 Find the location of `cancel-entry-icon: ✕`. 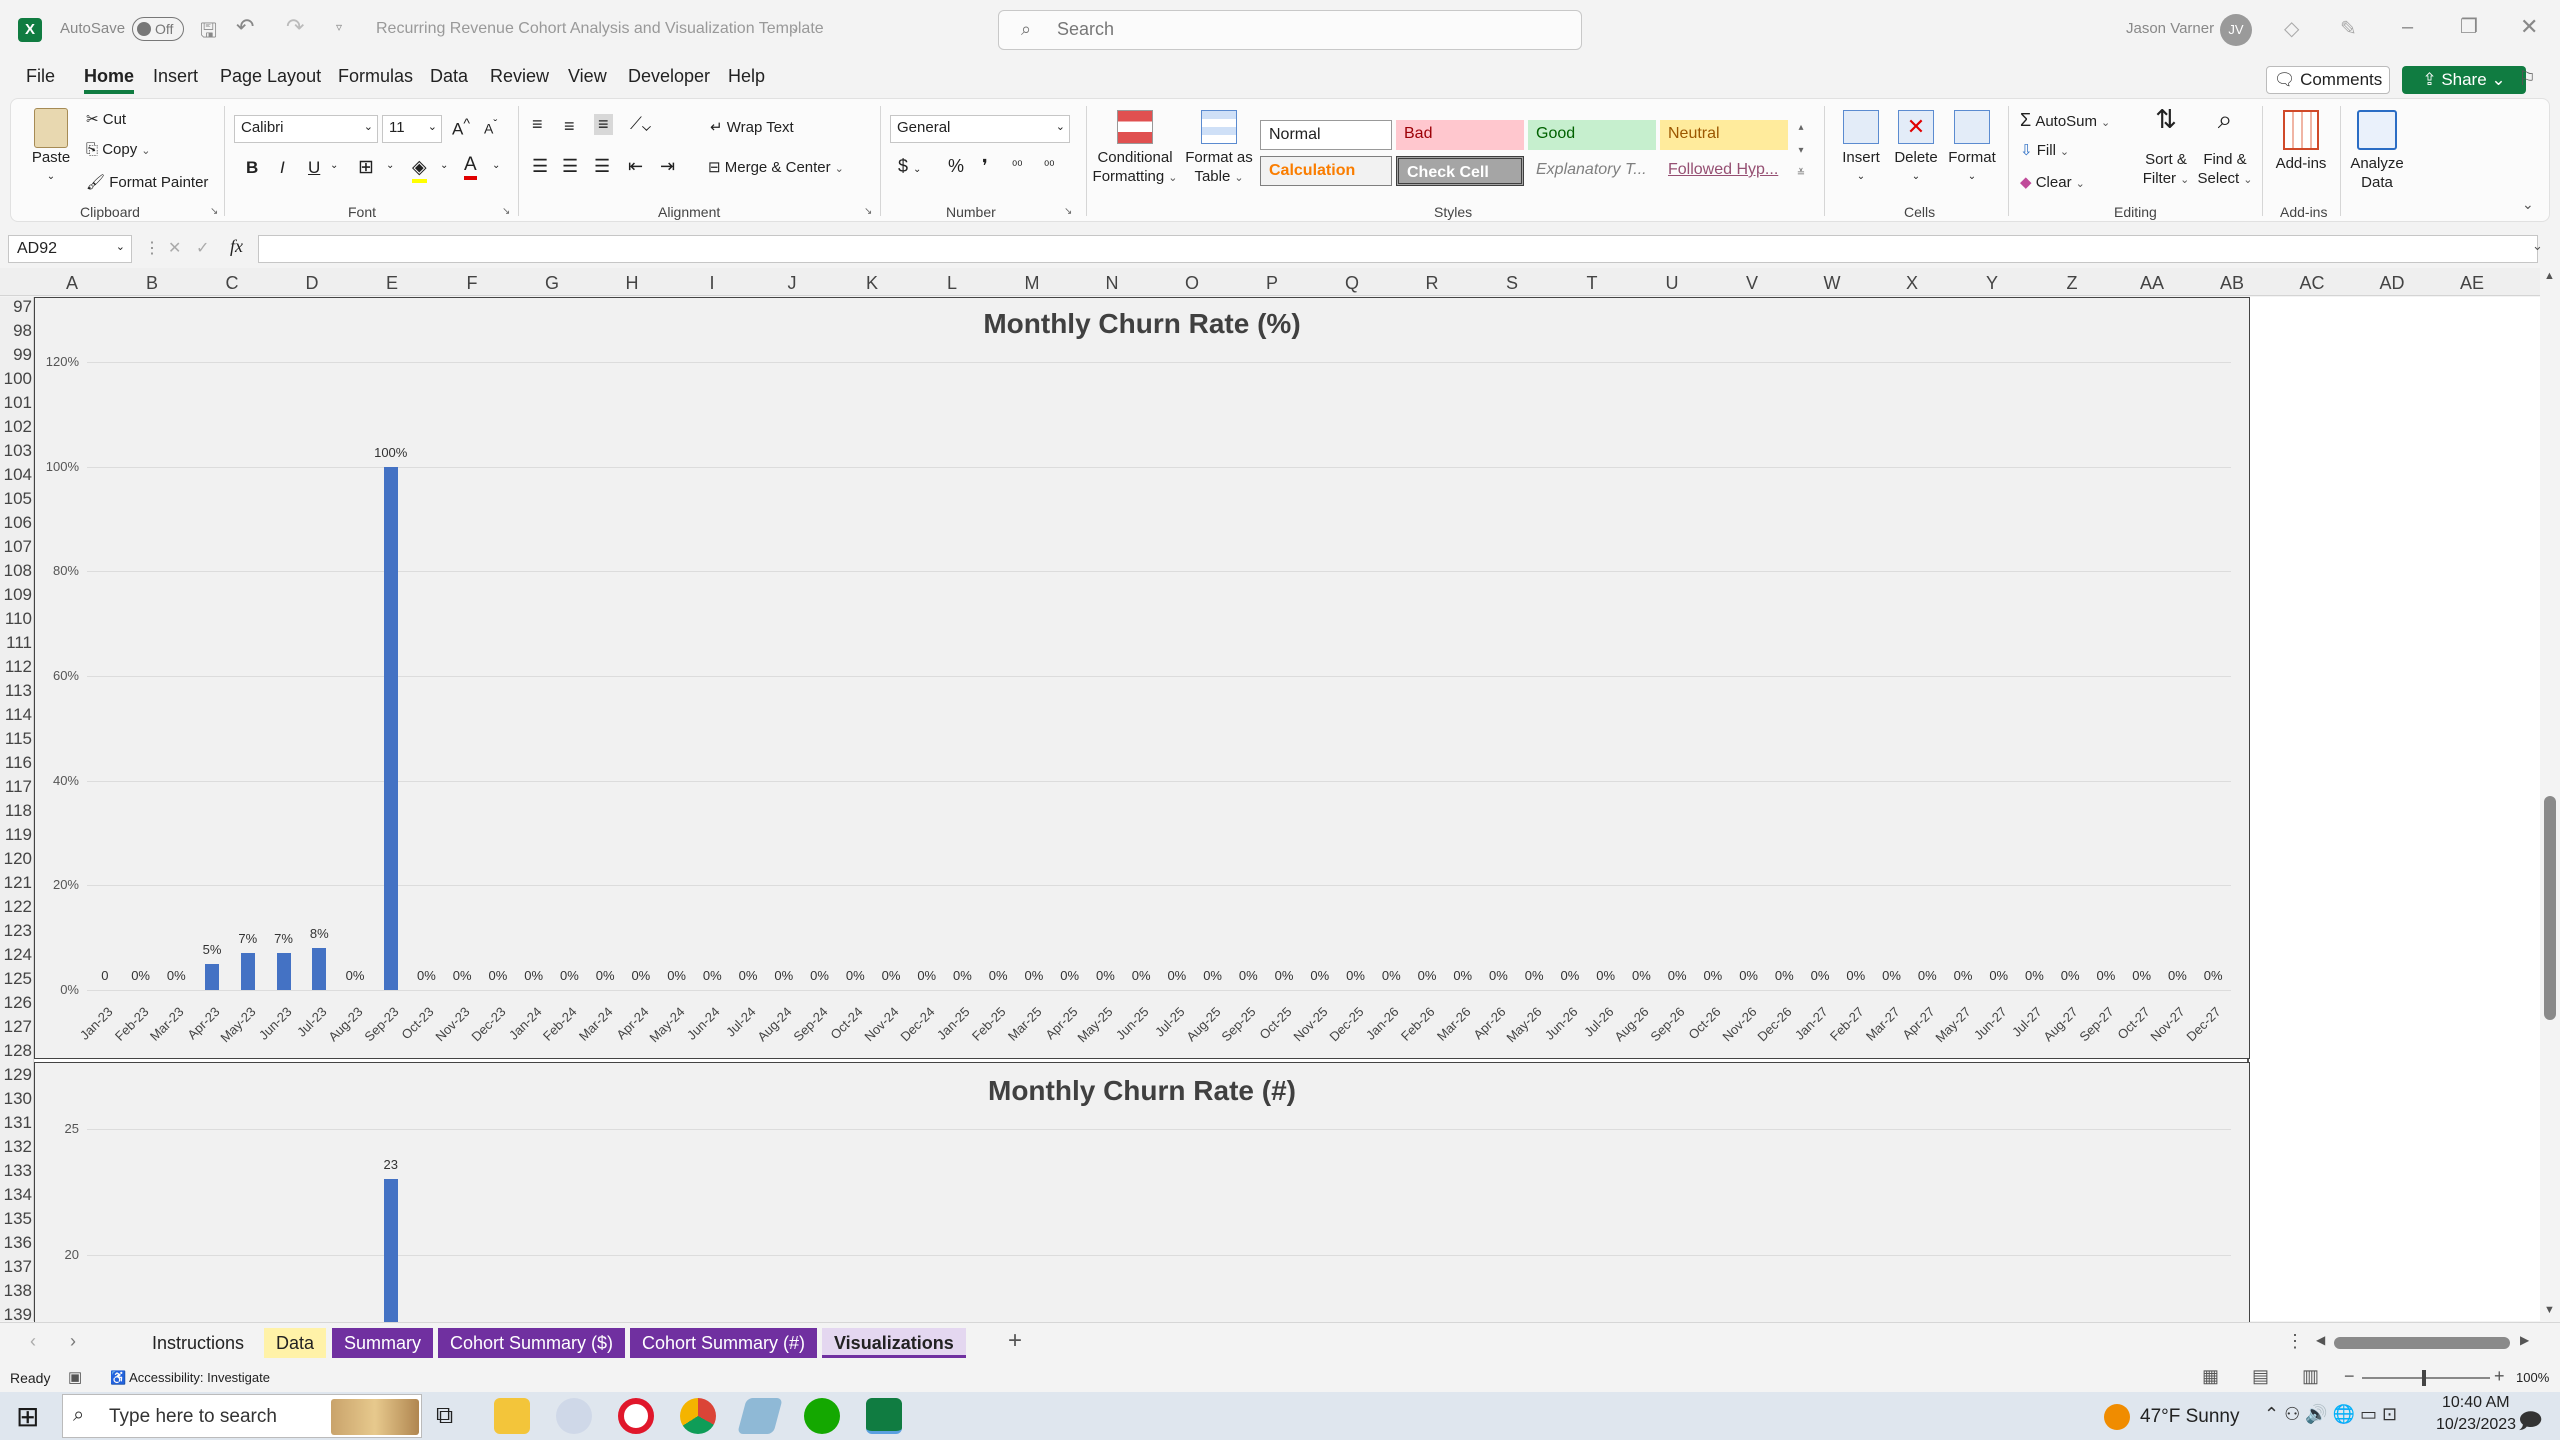

cancel-entry-icon: ✕ is located at coordinates (174, 248).